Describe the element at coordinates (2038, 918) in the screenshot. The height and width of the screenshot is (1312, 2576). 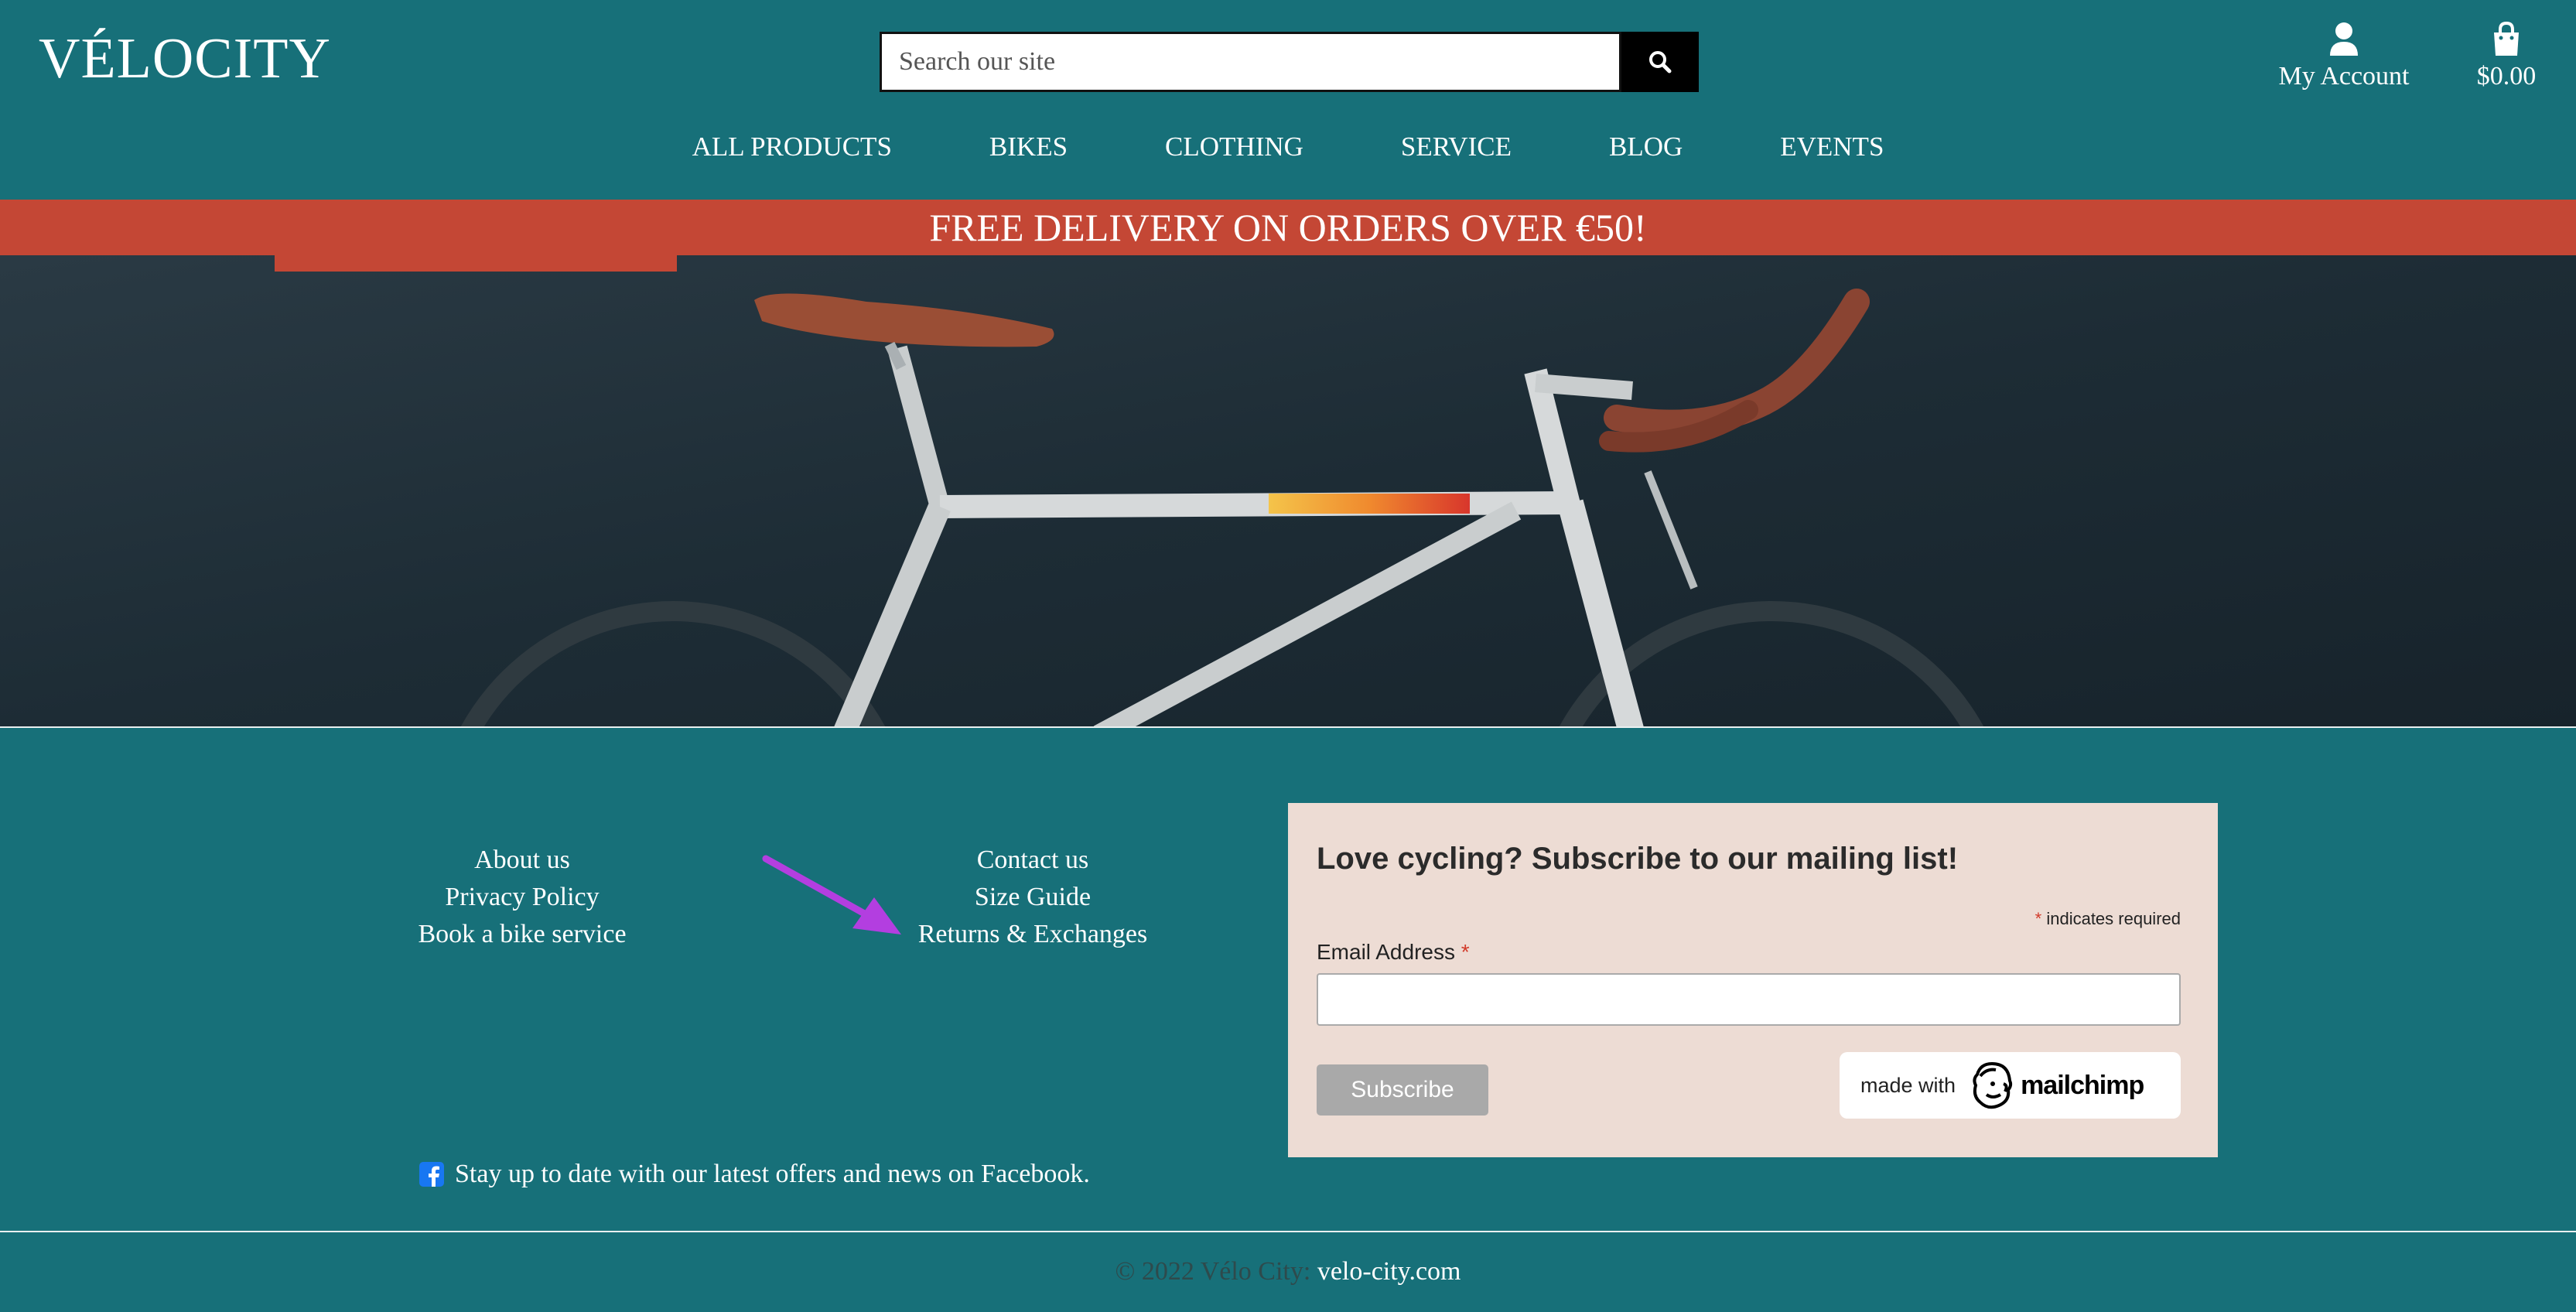
I see `required-star: *` at that location.